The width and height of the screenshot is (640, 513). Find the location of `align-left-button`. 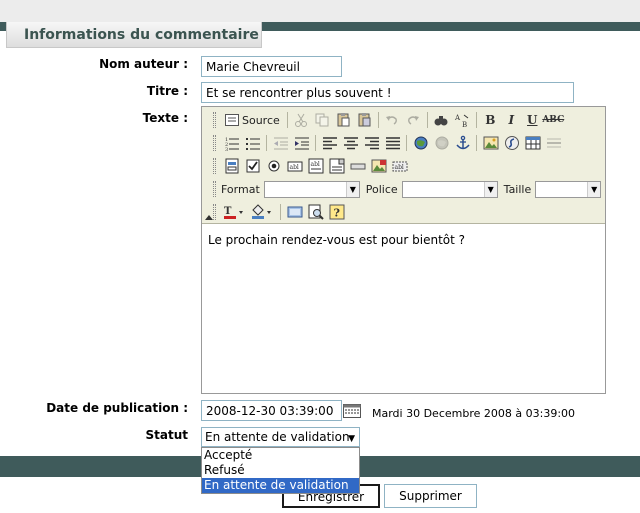

align-left-button is located at coordinates (329, 143).